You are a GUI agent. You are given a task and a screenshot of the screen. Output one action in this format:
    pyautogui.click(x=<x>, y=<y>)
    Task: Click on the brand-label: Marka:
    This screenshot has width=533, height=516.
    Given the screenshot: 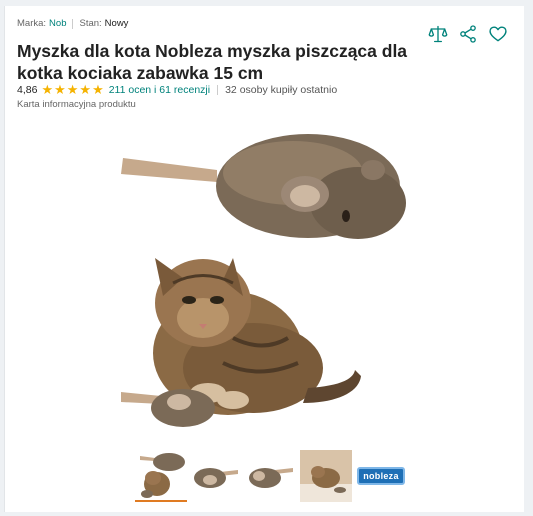 What is the action you would take?
    pyautogui.click(x=32, y=23)
    